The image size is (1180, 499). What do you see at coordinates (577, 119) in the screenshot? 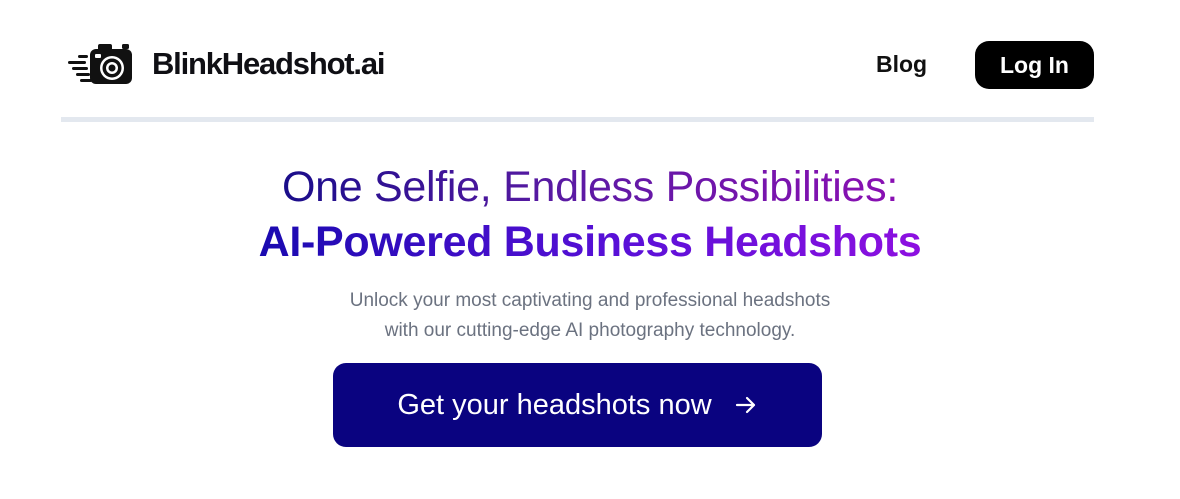
I see `header-divider` at bounding box center [577, 119].